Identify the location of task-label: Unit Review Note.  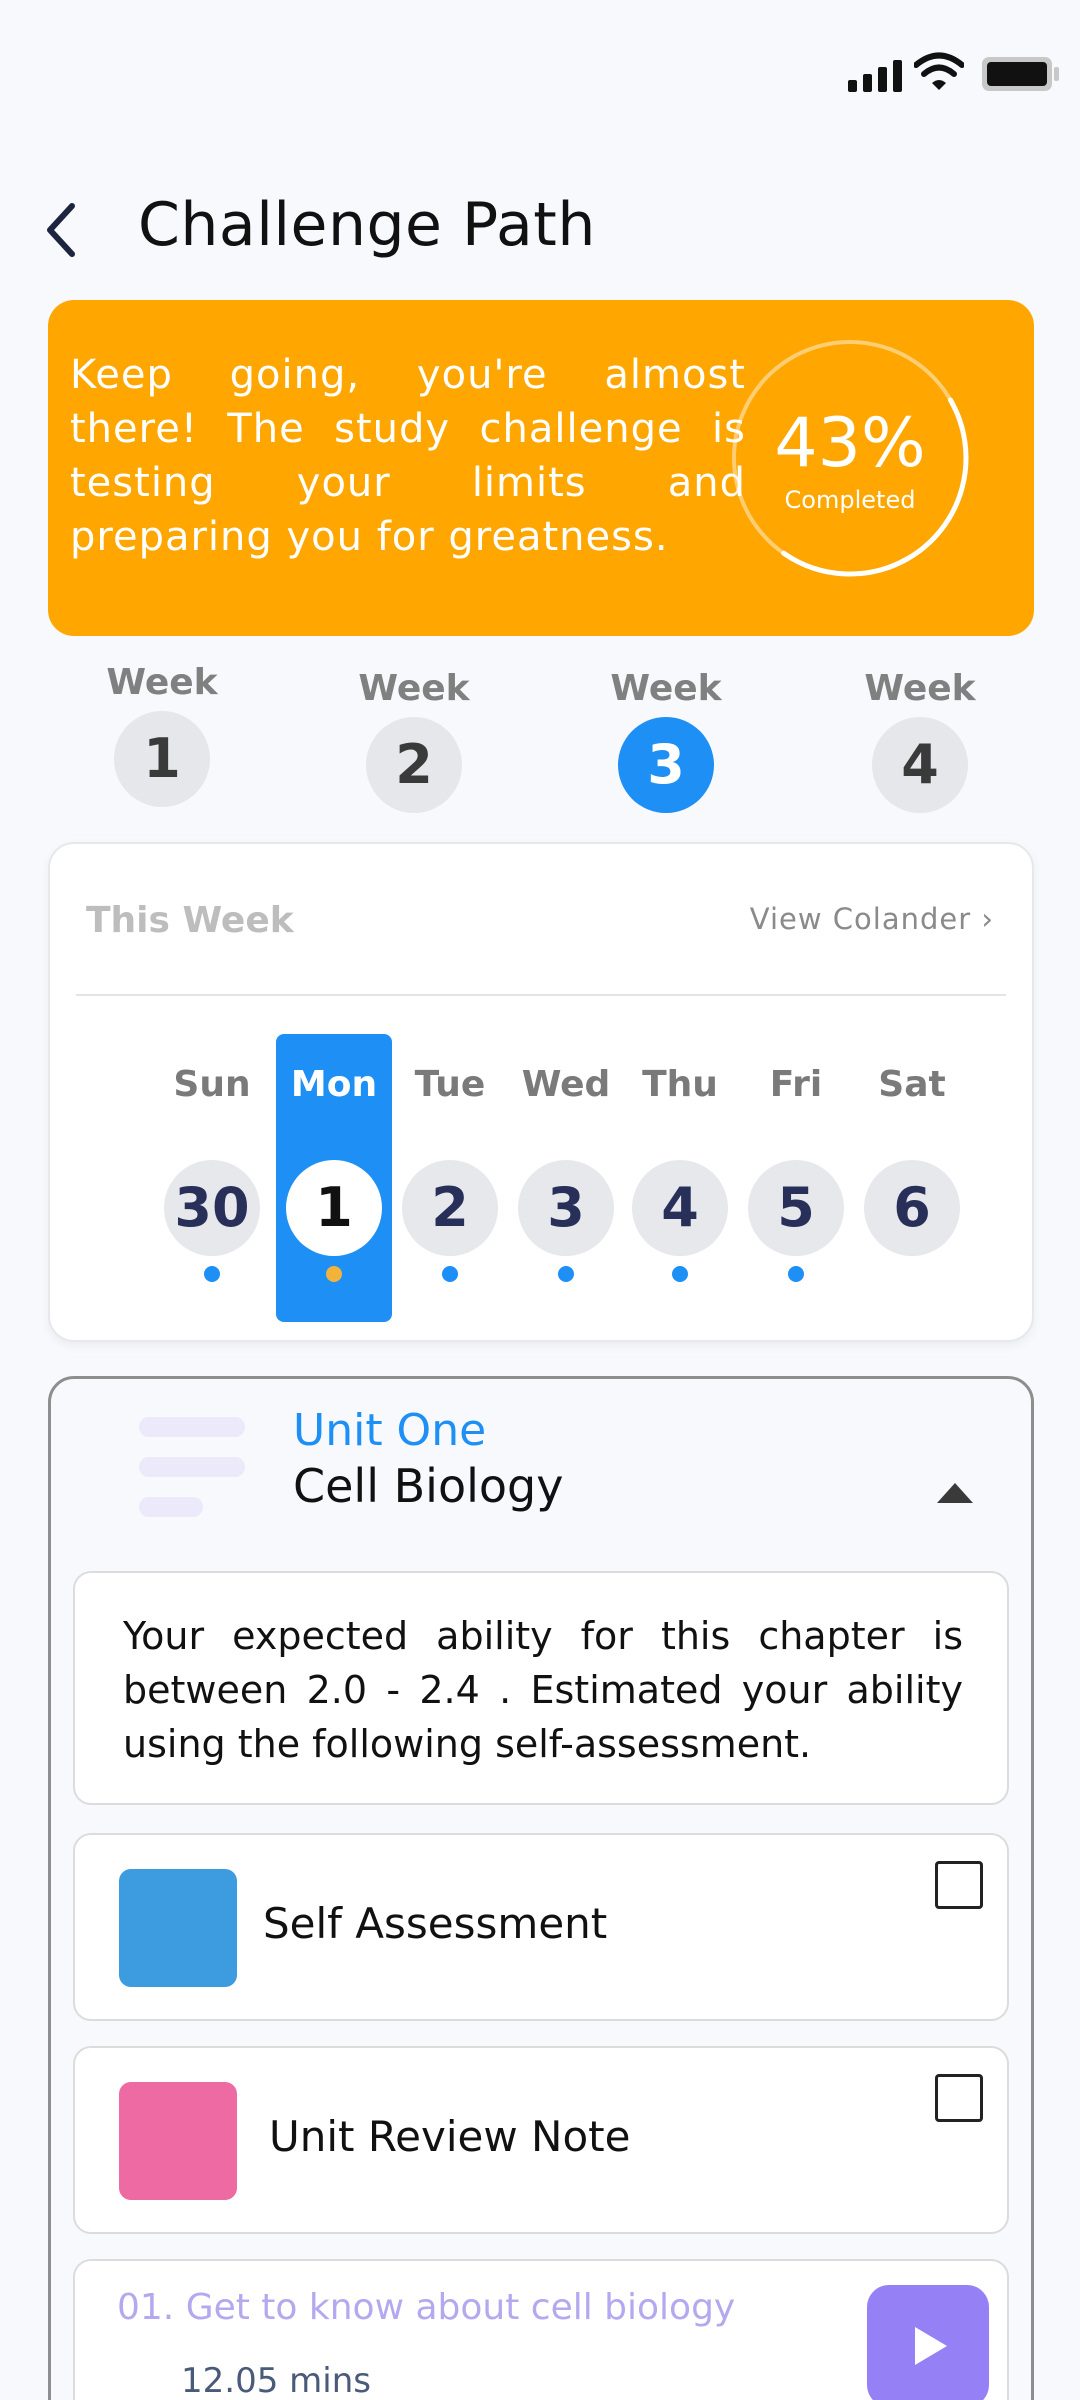
(450, 2136).